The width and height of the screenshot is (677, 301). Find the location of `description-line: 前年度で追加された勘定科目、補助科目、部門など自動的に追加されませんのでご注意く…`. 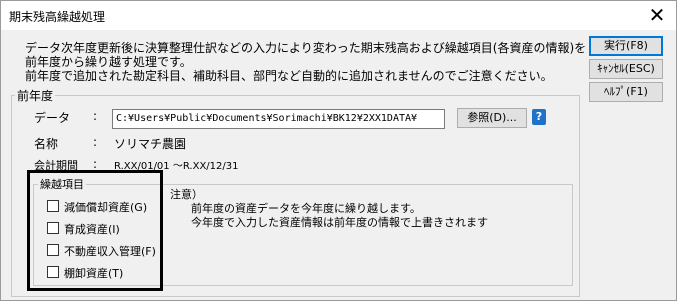

description-line: 前年度で追加された勘定科目、補助科目、部門など自動的に追加されませんのでご注意く… is located at coordinates (289, 76).